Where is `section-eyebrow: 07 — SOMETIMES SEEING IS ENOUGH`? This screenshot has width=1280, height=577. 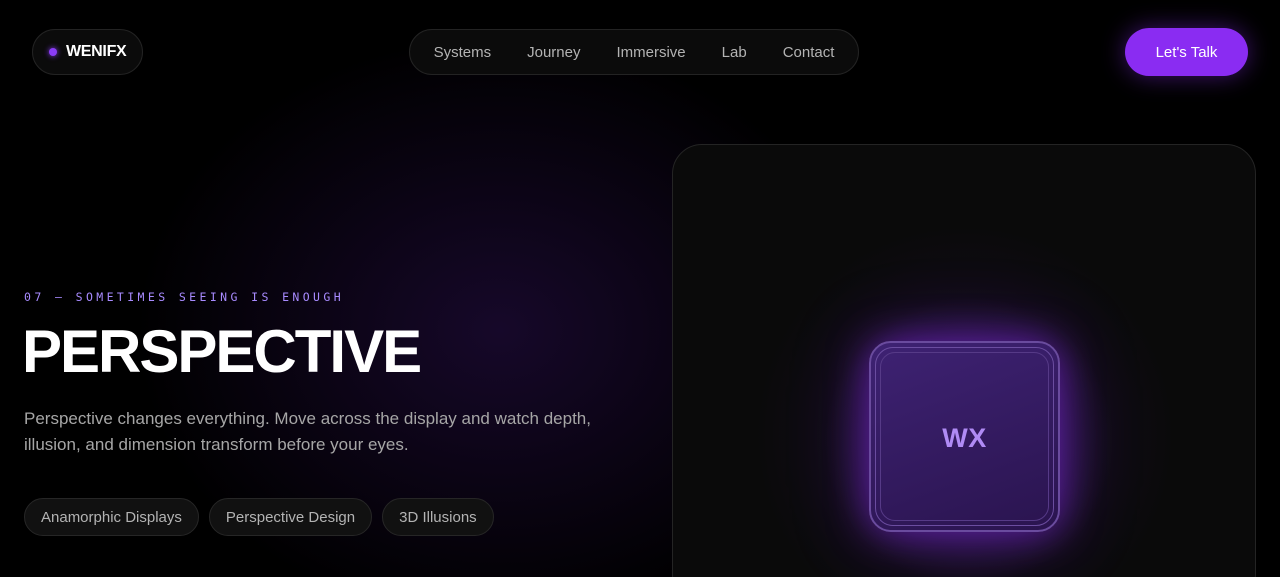
section-eyebrow: 07 — SOMETIMES SEEING IS ENOUGH is located at coordinates (184, 297).